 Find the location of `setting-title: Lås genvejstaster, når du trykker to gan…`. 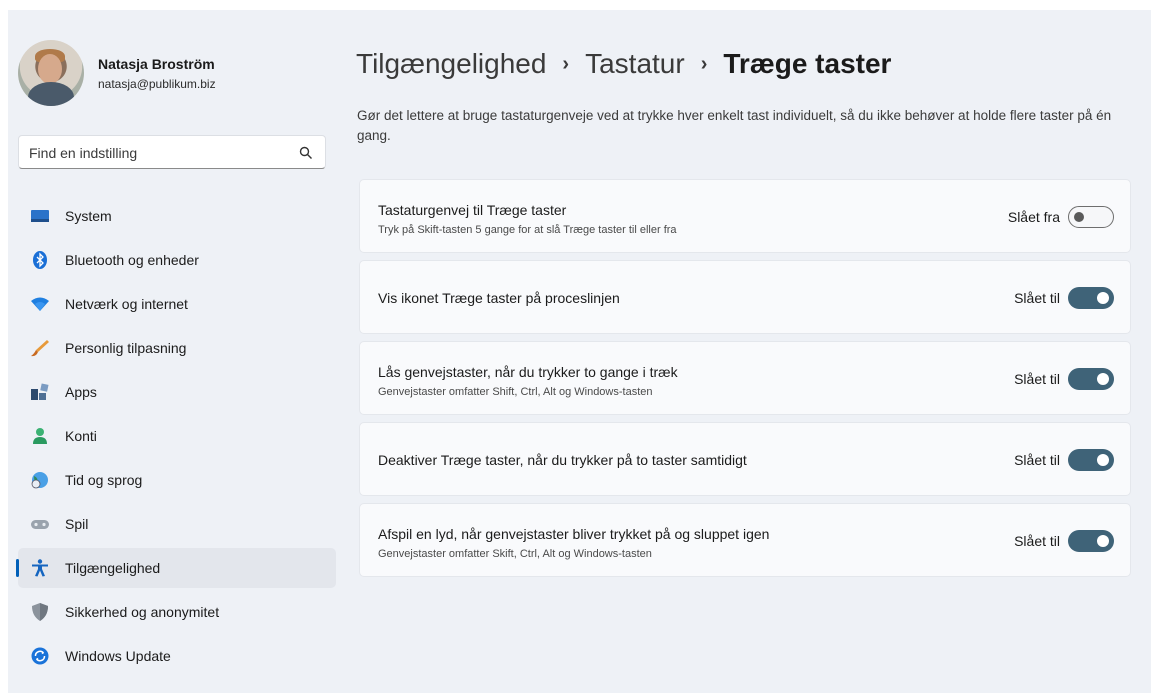

setting-title: Lås genvejstaster, når du trykker to gan… is located at coordinates (528, 372).